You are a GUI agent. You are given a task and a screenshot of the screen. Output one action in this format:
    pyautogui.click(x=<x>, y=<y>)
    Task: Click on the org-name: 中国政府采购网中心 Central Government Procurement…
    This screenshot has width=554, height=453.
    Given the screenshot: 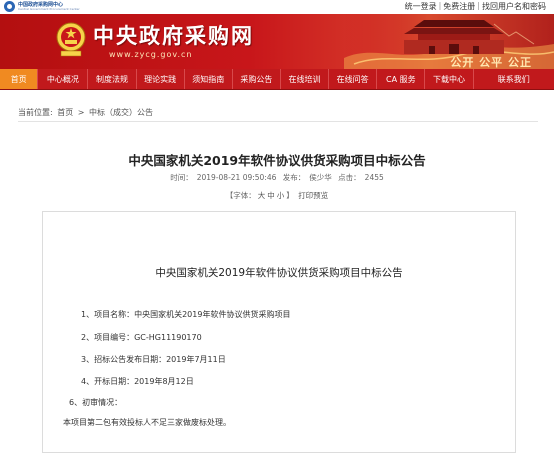 What is the action you would take?
    pyautogui.click(x=49, y=6)
    